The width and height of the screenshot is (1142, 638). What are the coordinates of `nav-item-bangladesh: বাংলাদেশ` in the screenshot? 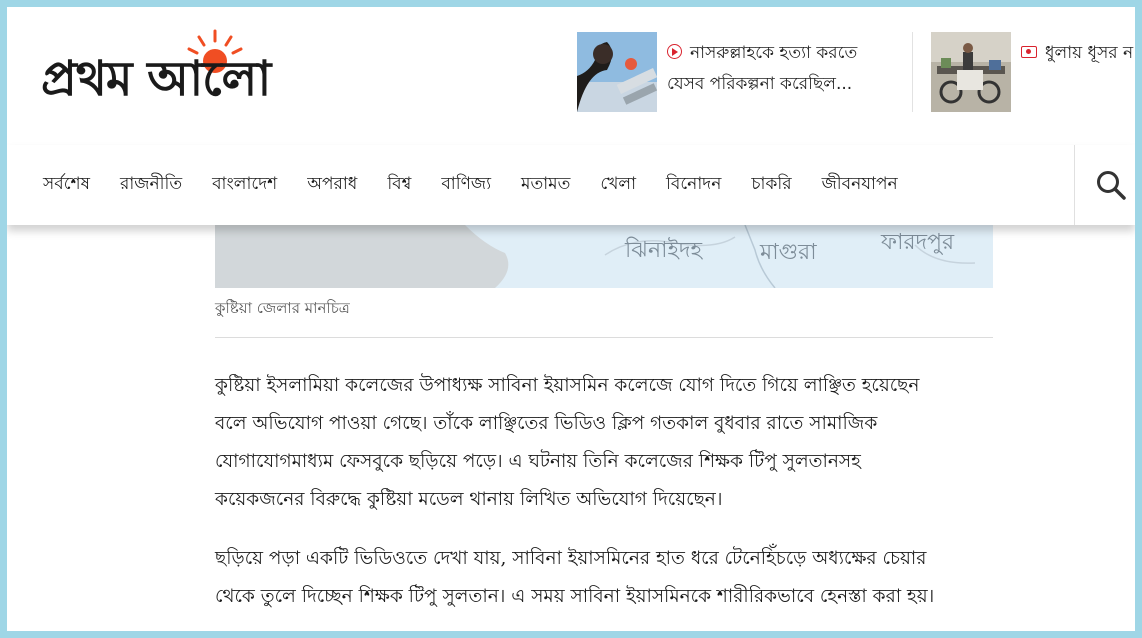 It's located at (244, 185).